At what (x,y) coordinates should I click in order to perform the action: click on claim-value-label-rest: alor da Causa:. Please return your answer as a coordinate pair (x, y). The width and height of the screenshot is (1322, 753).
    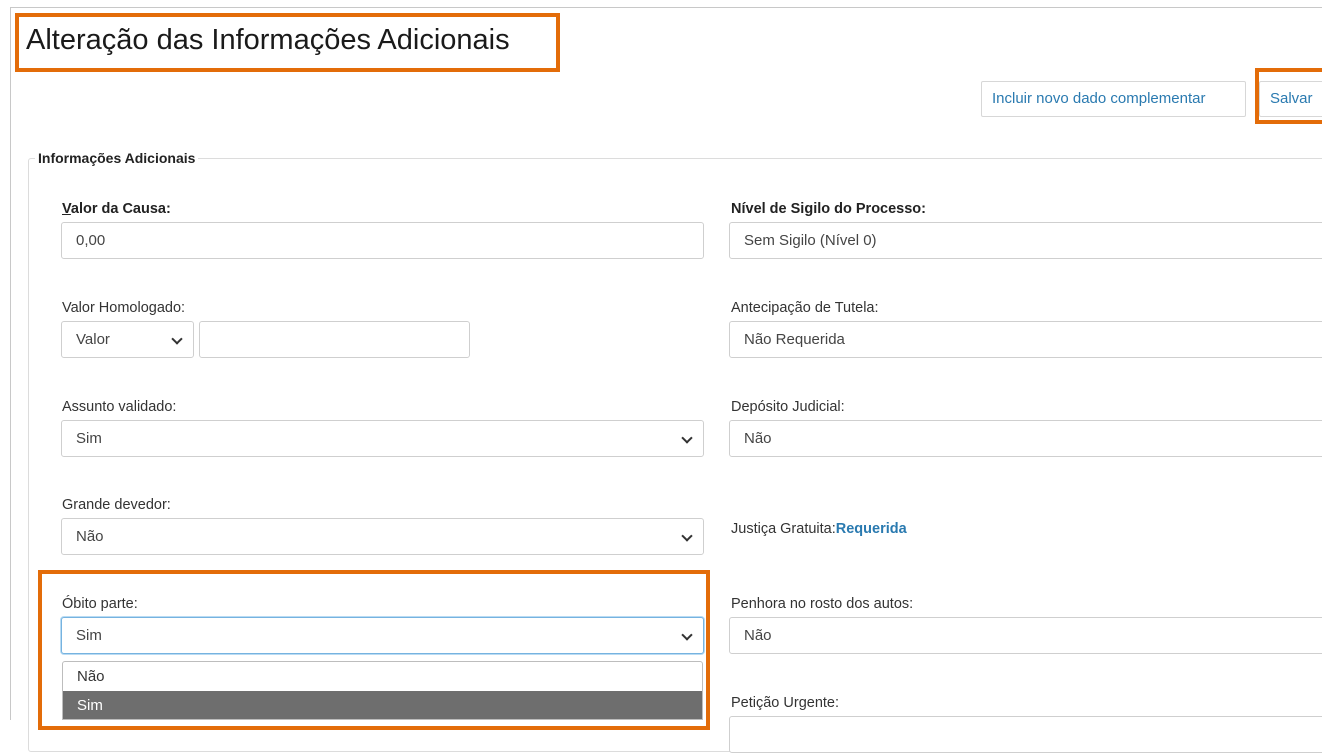
    Looking at the image, I should click on (120, 209).